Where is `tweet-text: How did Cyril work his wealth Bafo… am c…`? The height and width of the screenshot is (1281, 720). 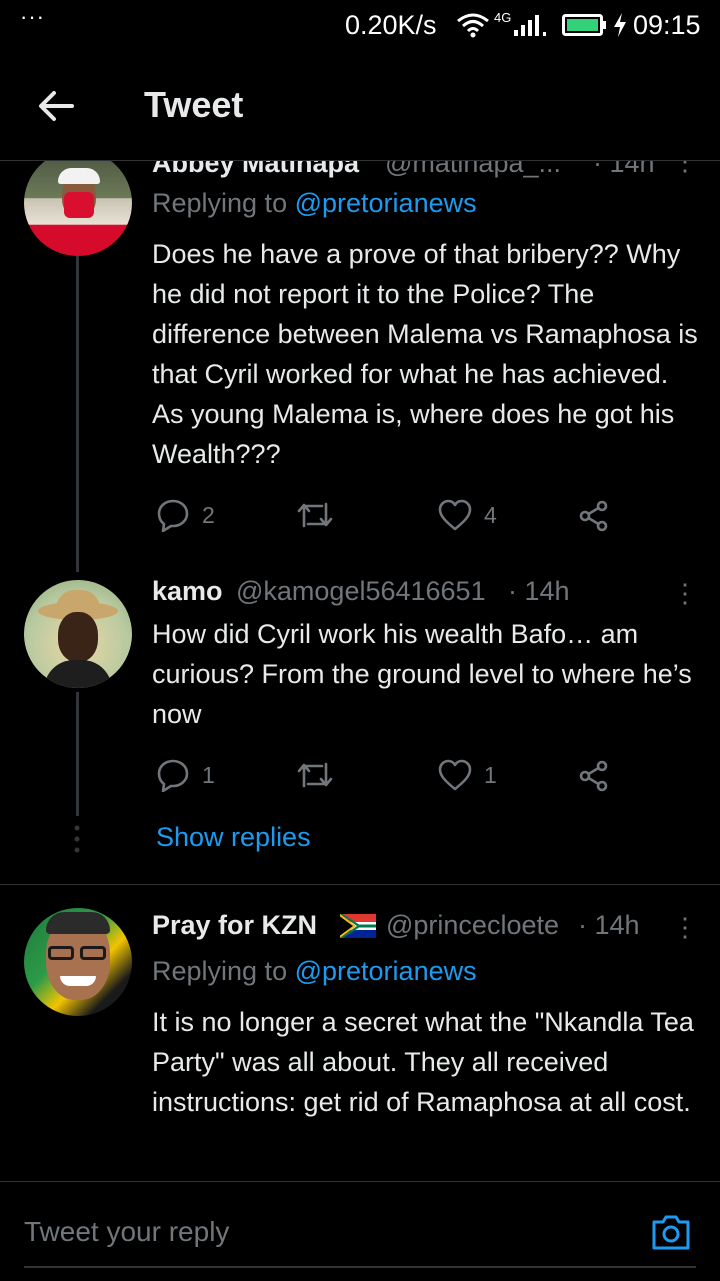
tweet-text: How did Cyril work his wealth Bafo… am c… is located at coordinates (422, 674).